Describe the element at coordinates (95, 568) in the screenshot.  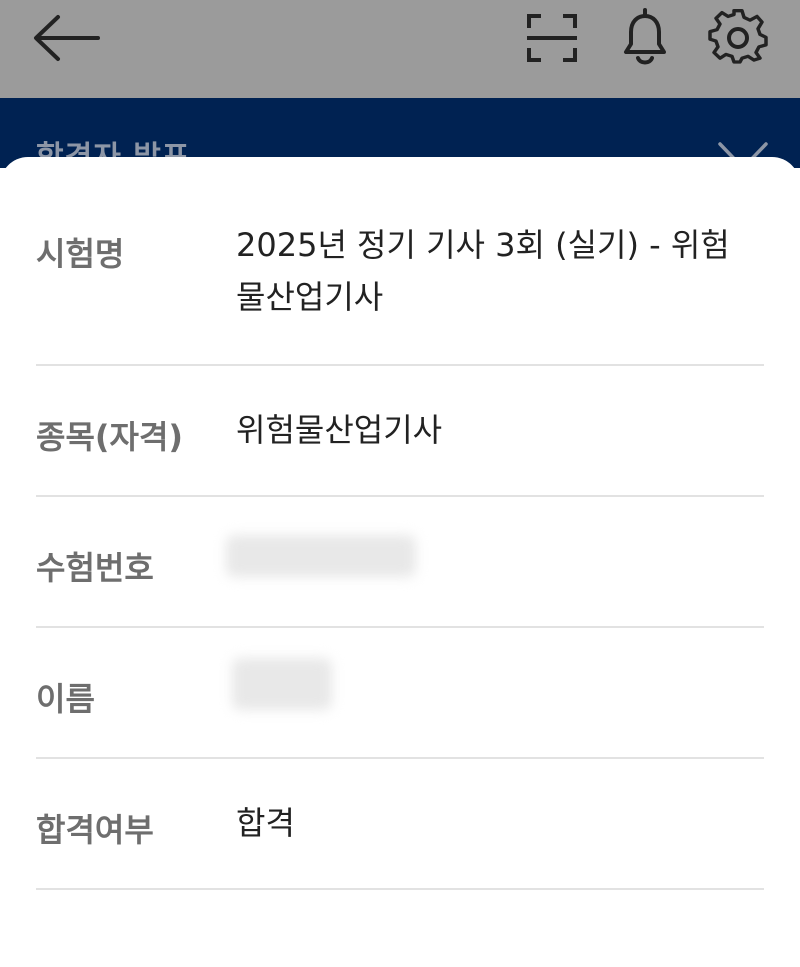
I see `exam-number-label: 수험번호` at that location.